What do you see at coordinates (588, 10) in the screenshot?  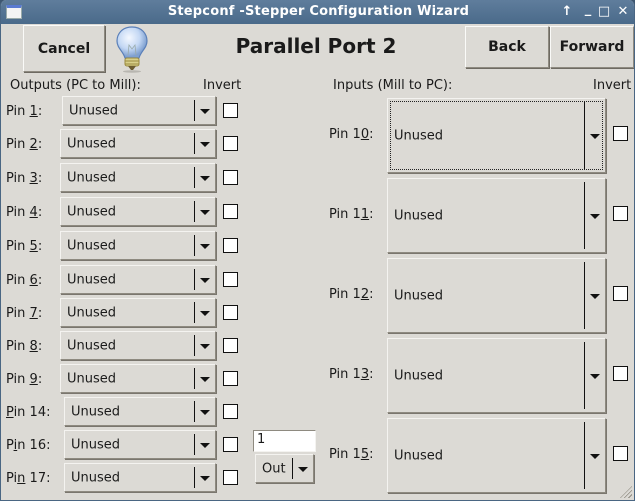 I see `minimize-icon: _` at bounding box center [588, 10].